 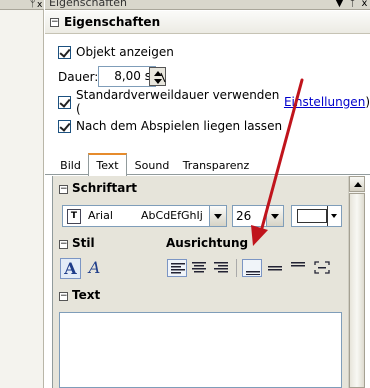 What do you see at coordinates (63, 296) in the screenshot?
I see `text-section-collapse-icon: −` at bounding box center [63, 296].